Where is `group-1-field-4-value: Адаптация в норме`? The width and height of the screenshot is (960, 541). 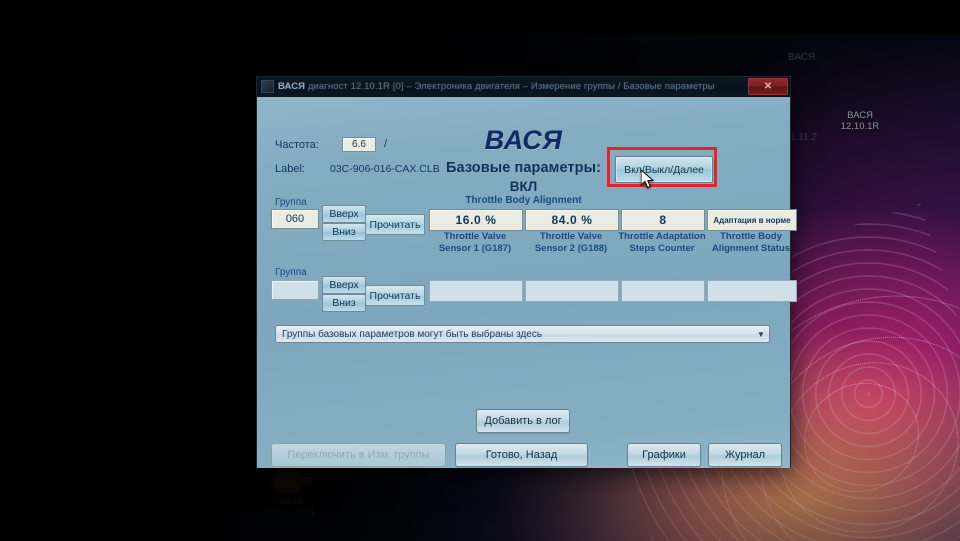 group-1-field-4-value: Адаптация в норме is located at coordinates (752, 220).